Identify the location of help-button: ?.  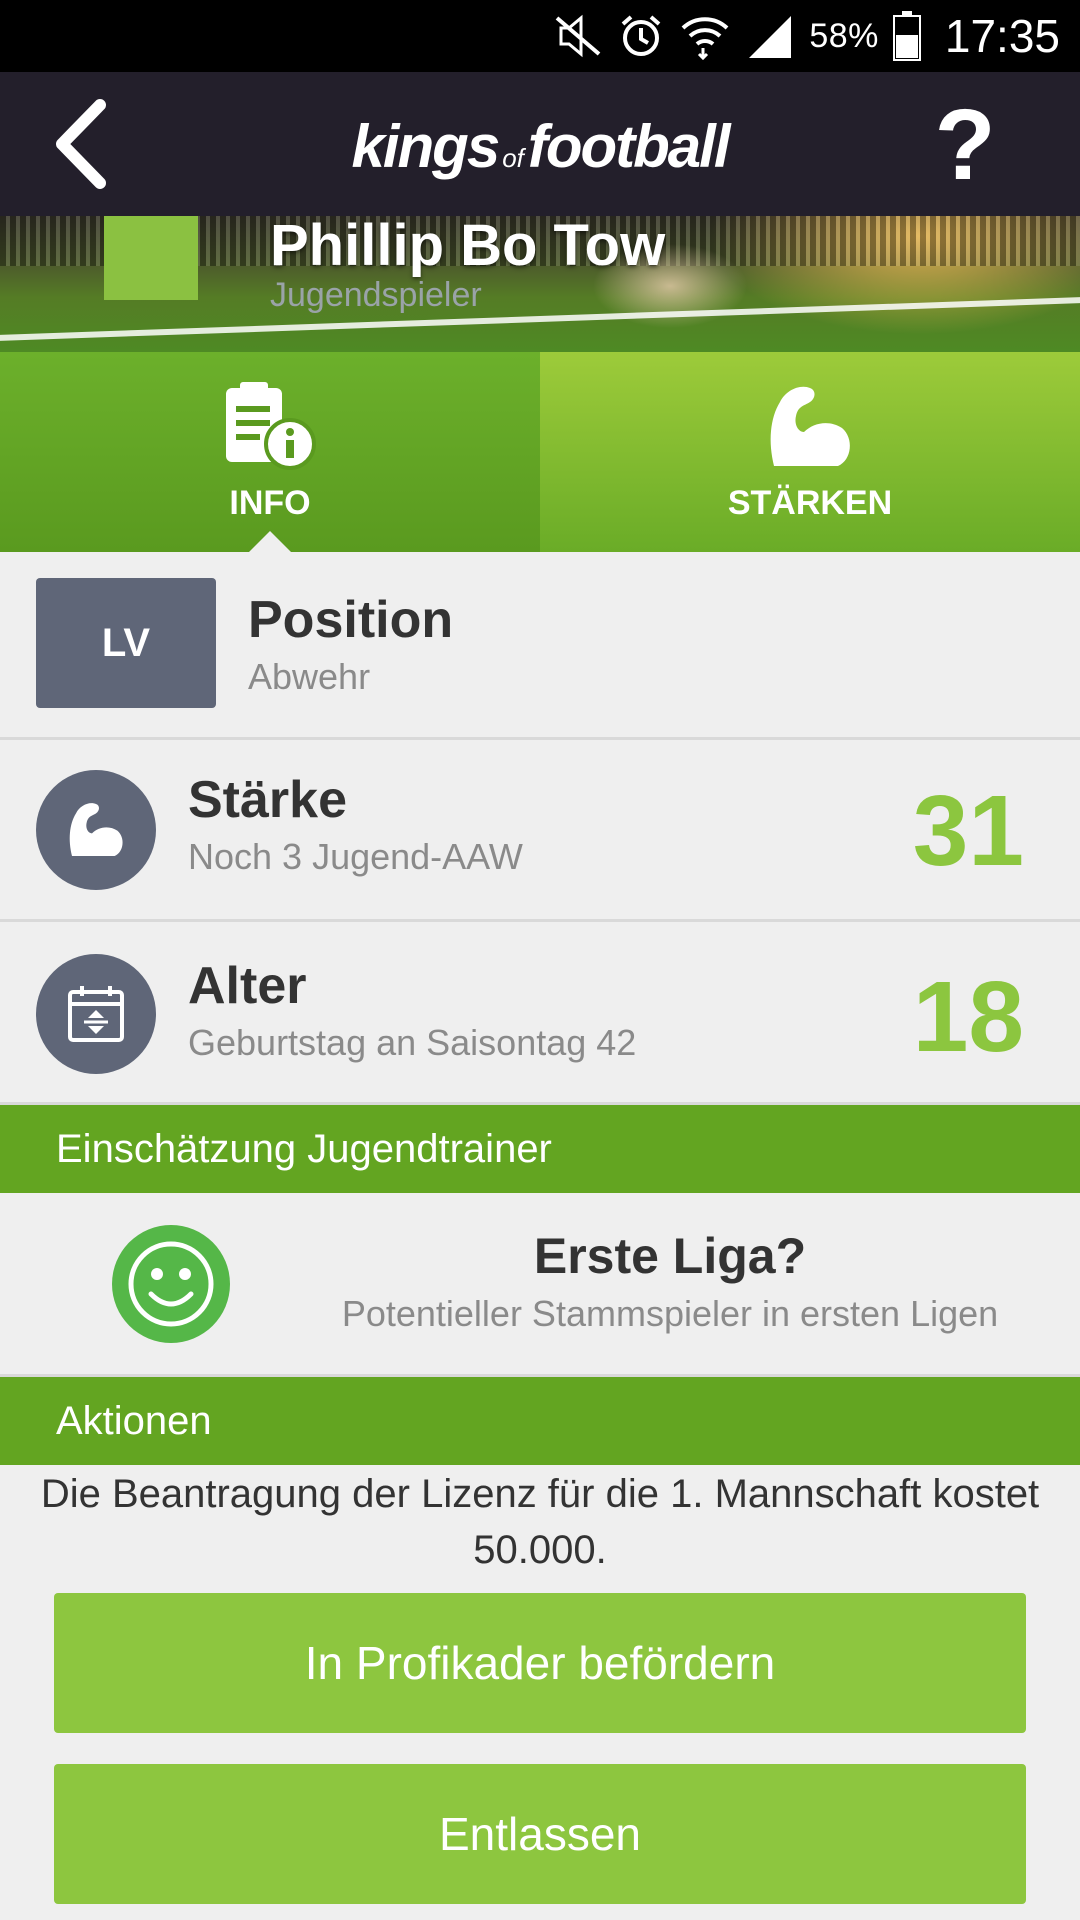
(965, 145).